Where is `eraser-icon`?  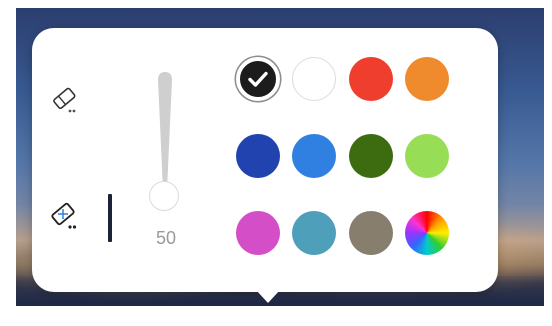 eraser-icon is located at coordinates (65, 99).